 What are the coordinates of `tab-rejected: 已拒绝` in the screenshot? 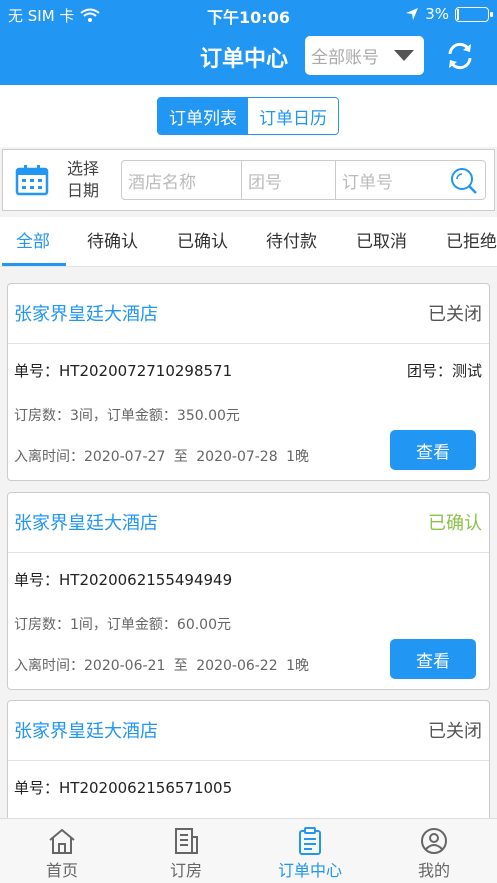 It's located at (471, 241).